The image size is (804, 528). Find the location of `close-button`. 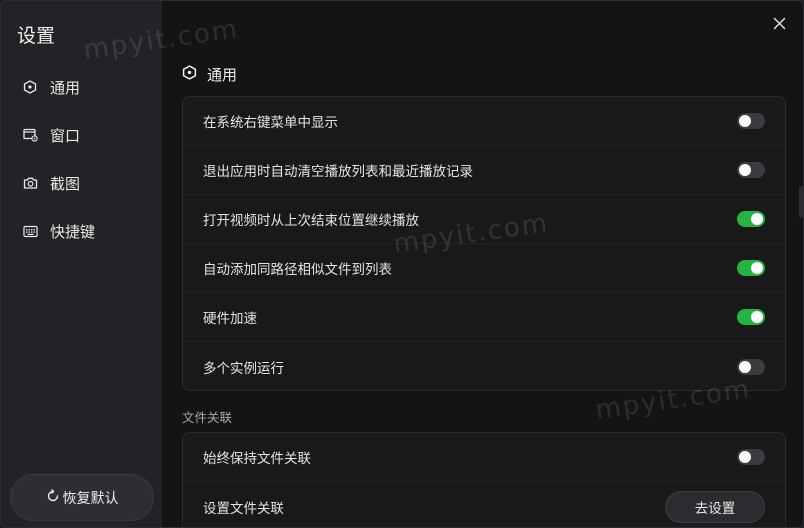

close-button is located at coordinates (779, 25).